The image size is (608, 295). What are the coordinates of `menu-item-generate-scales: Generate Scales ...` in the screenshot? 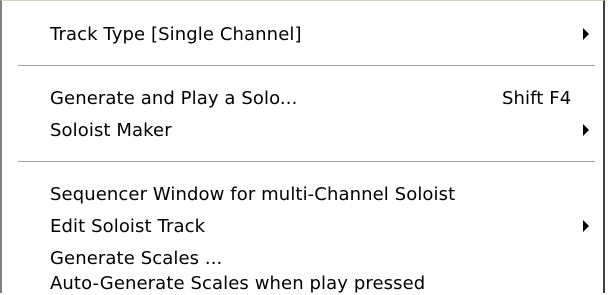 It's located at (302, 258).